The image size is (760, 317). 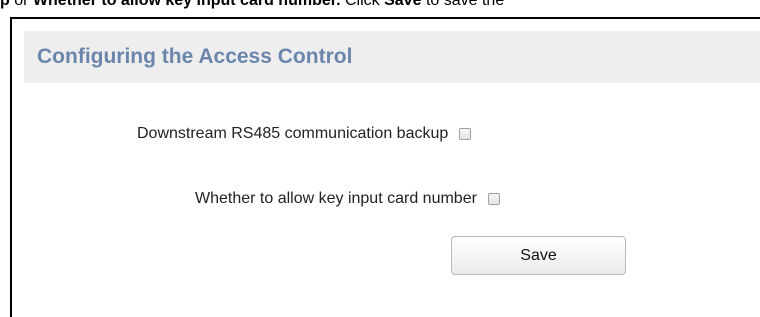 I want to click on doc-bold-fragment: p, so click(x=5, y=4).